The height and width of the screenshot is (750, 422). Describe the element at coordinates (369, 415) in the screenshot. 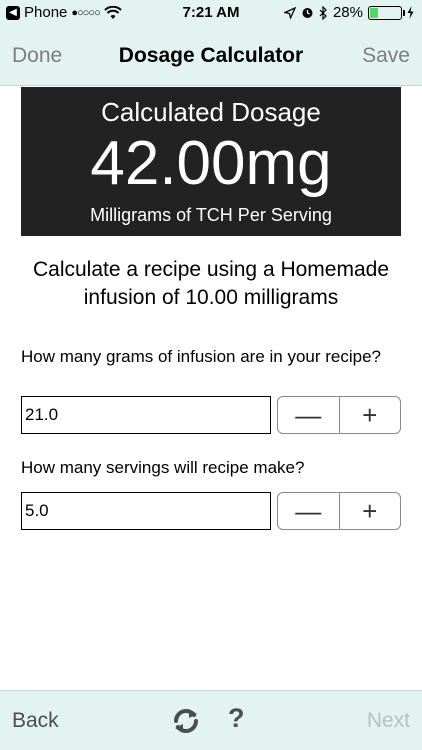

I see `grams-increment-button: +` at that location.